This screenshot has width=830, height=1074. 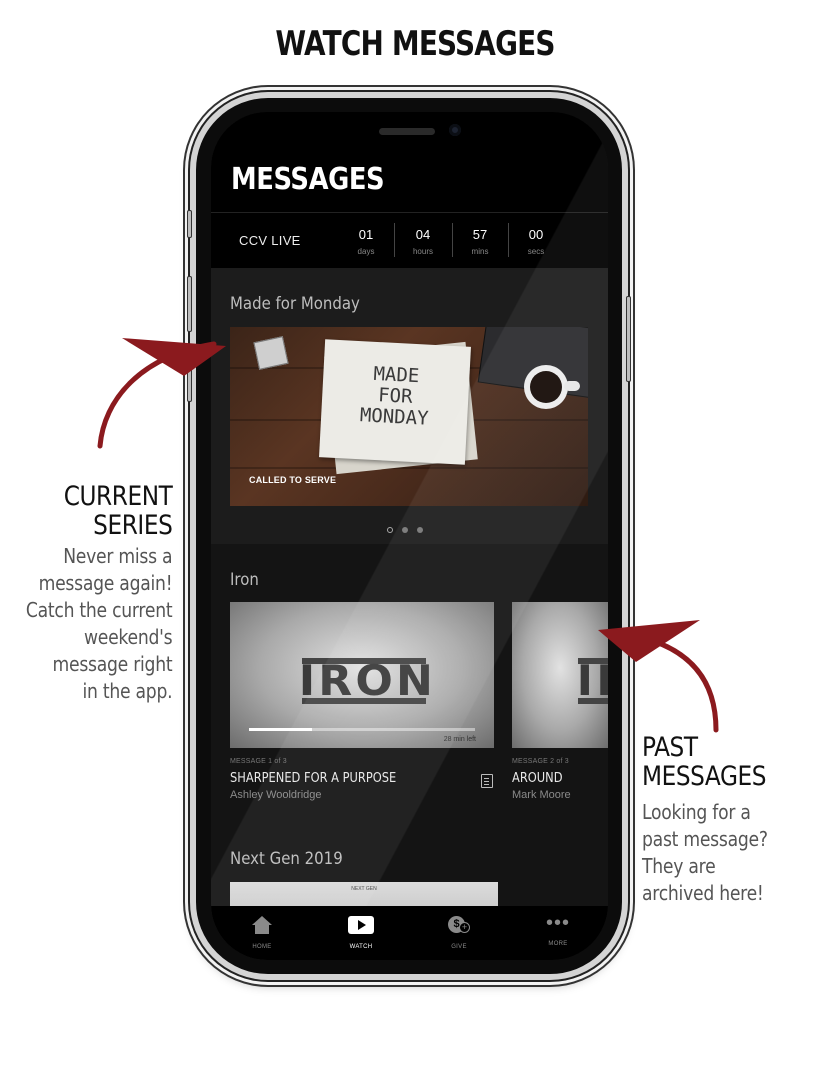 What do you see at coordinates (270, 240) in the screenshot?
I see `live-label: CCV LIVE` at bounding box center [270, 240].